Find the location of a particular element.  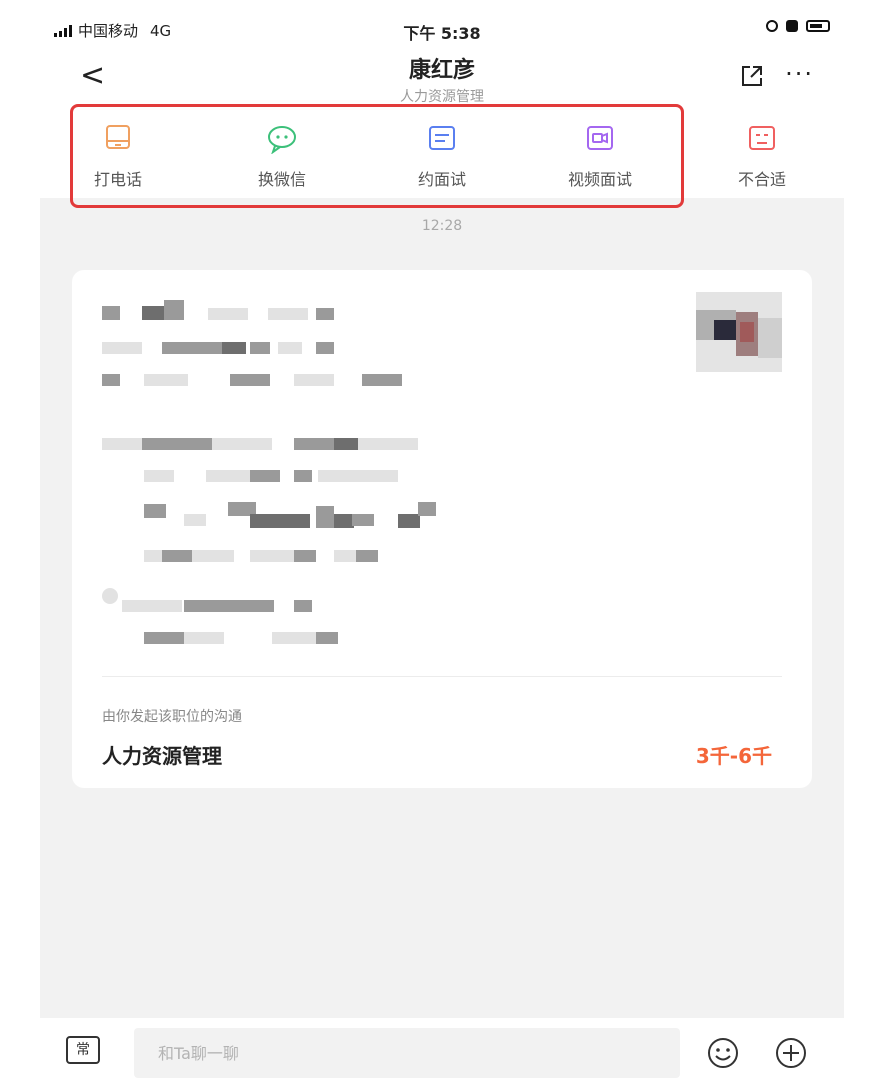

status-right is located at coordinates (798, 26).